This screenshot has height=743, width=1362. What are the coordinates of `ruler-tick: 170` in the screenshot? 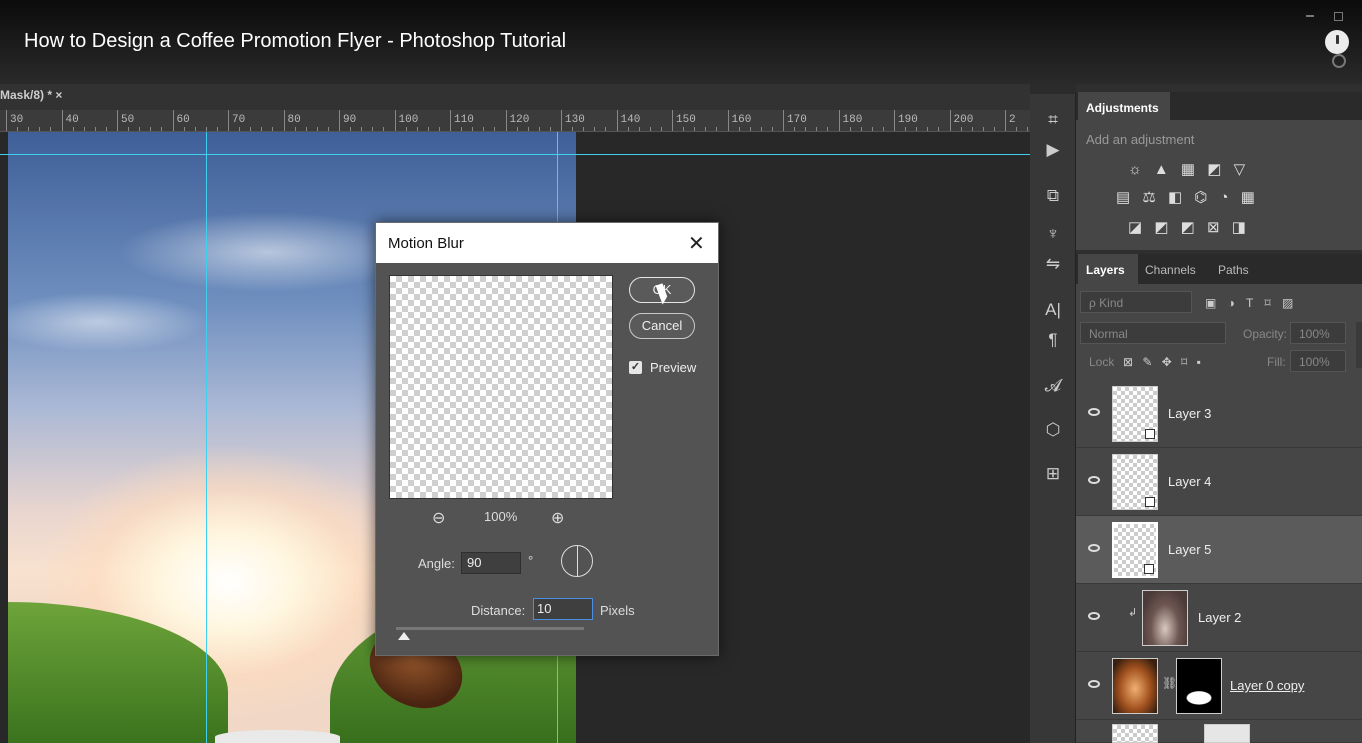 It's located at (795, 120).